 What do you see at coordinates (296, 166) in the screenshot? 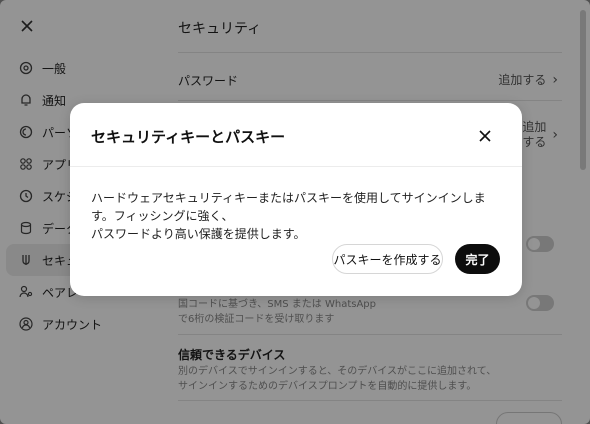
I see `dialog-divider` at bounding box center [296, 166].